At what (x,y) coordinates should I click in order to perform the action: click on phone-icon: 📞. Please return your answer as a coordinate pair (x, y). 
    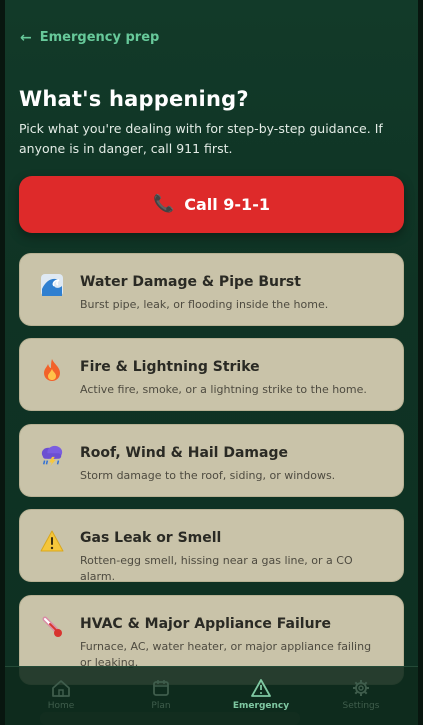
    Looking at the image, I should click on (164, 204).